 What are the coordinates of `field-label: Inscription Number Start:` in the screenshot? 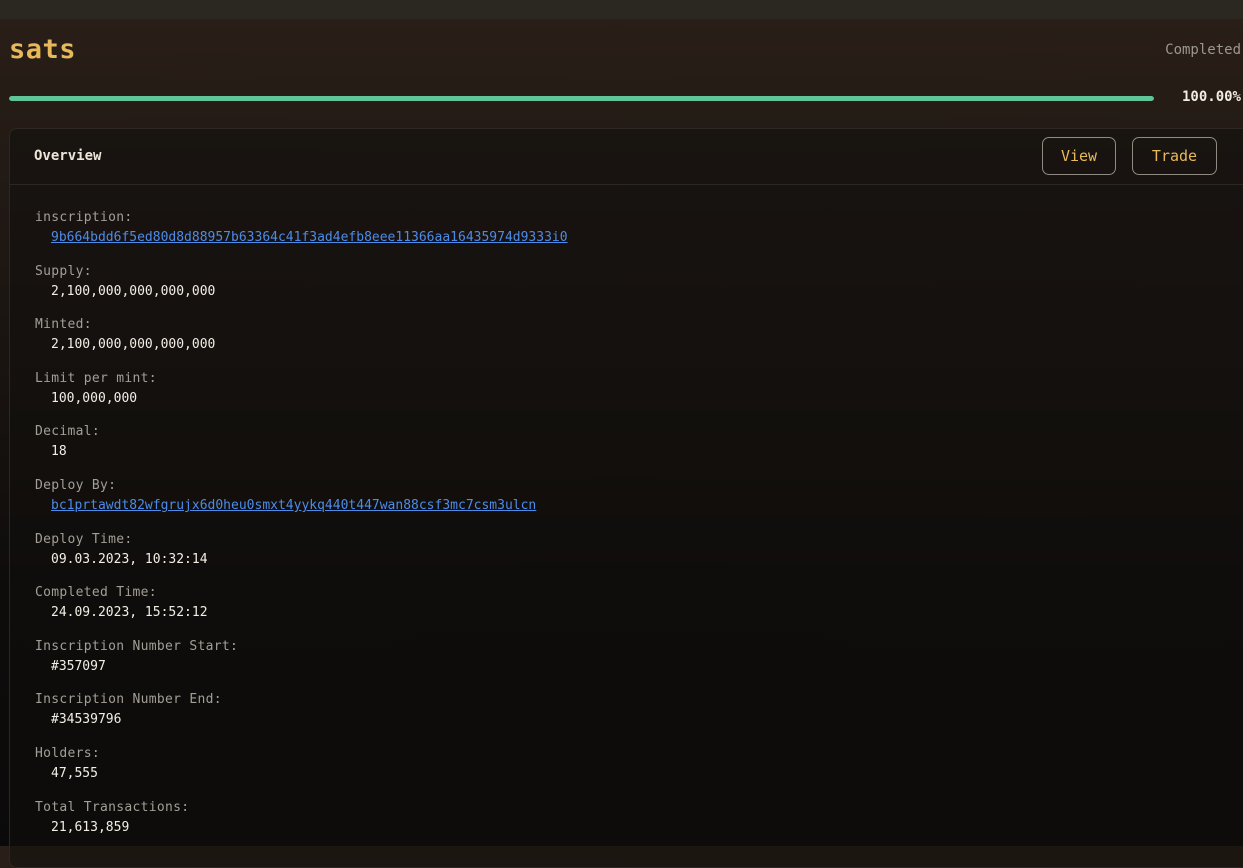 It's located at (137, 646).